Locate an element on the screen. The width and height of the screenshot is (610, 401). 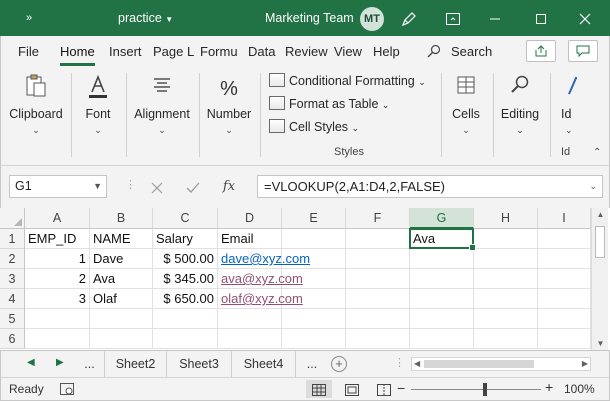
alignment-group: Alignment ⌄ is located at coordinates (162, 116).